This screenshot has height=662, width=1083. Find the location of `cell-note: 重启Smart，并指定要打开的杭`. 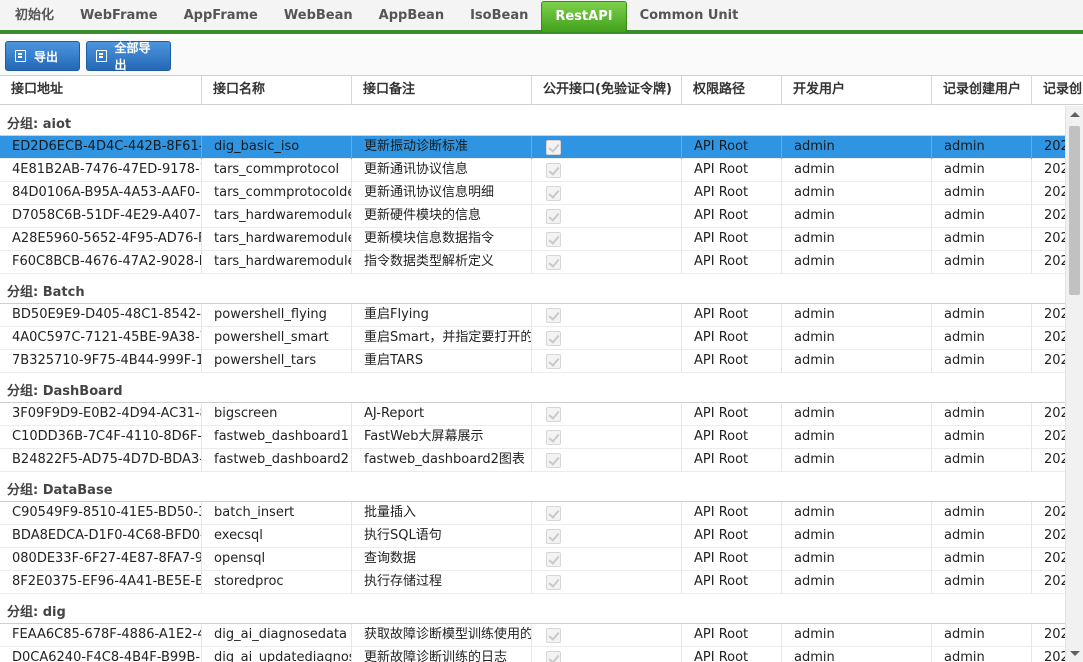

cell-note: 重启Smart，并指定要打开的杭 is located at coordinates (442, 338).